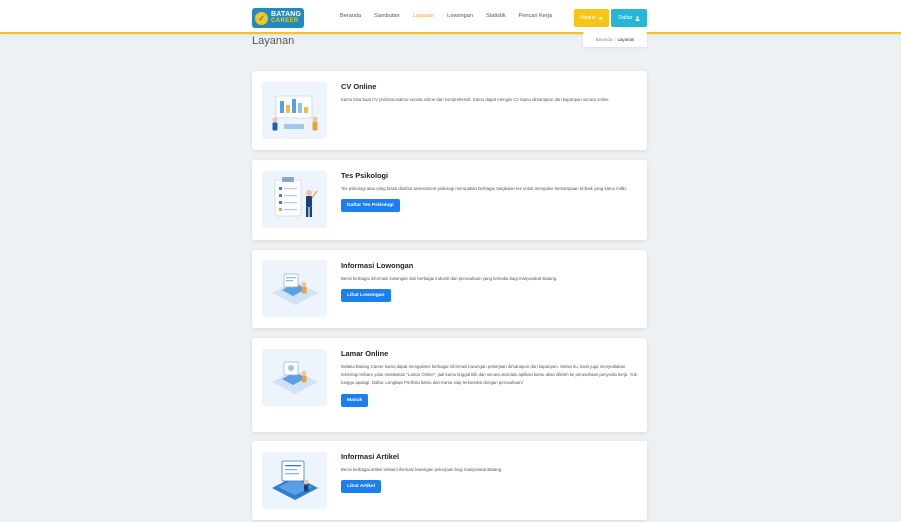 The image size is (901, 522). I want to click on brand-line2: CAREER, so click(285, 21).